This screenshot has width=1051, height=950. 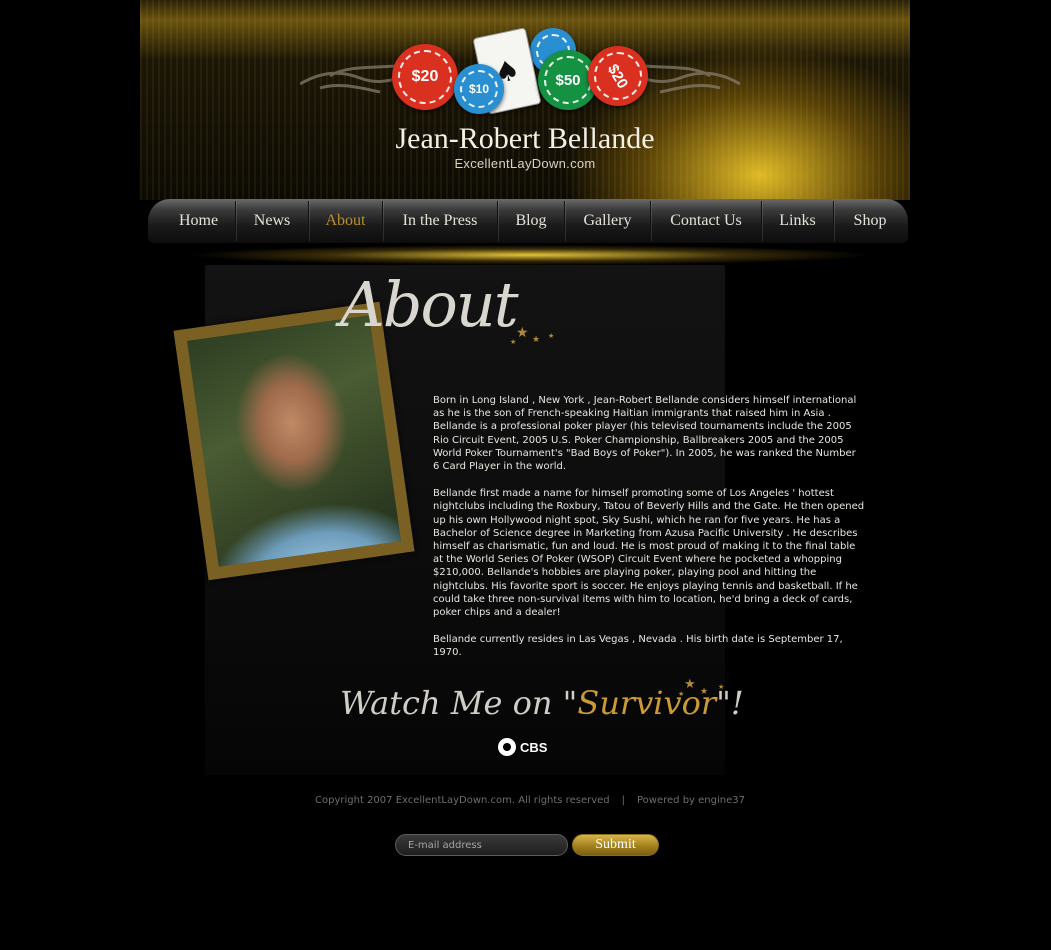 What do you see at coordinates (425, 77) in the screenshot?
I see `chip-20-icon: $20` at bounding box center [425, 77].